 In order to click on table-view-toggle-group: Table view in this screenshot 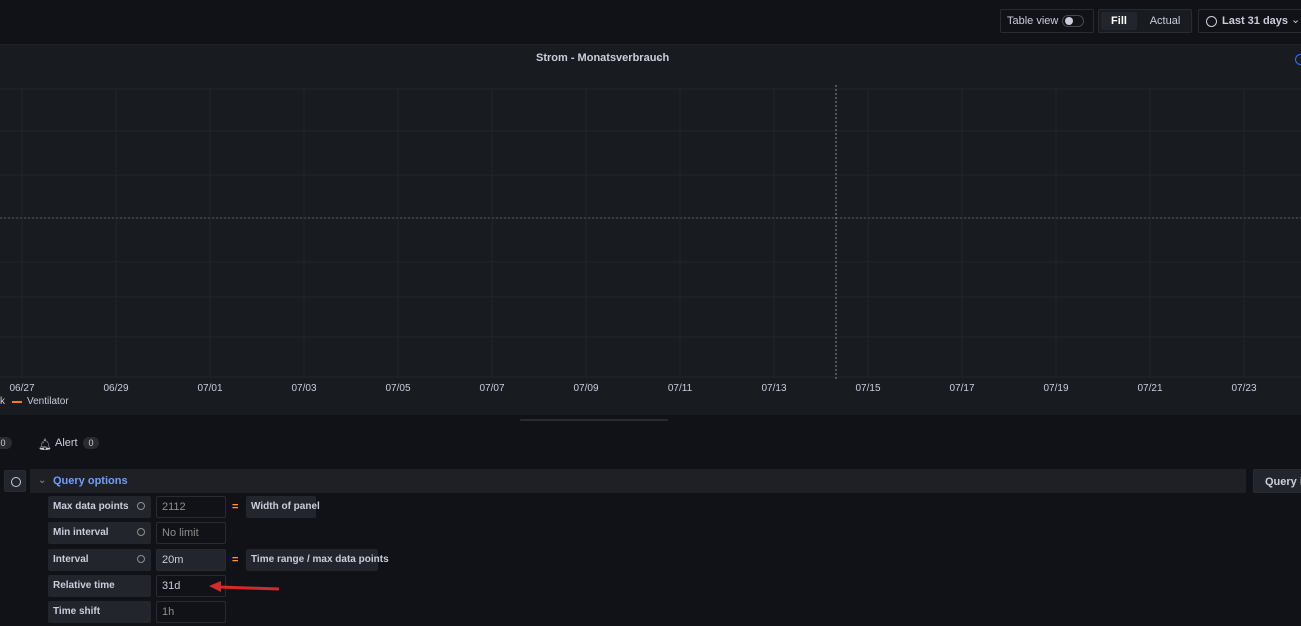, I will do `click(1047, 21)`.